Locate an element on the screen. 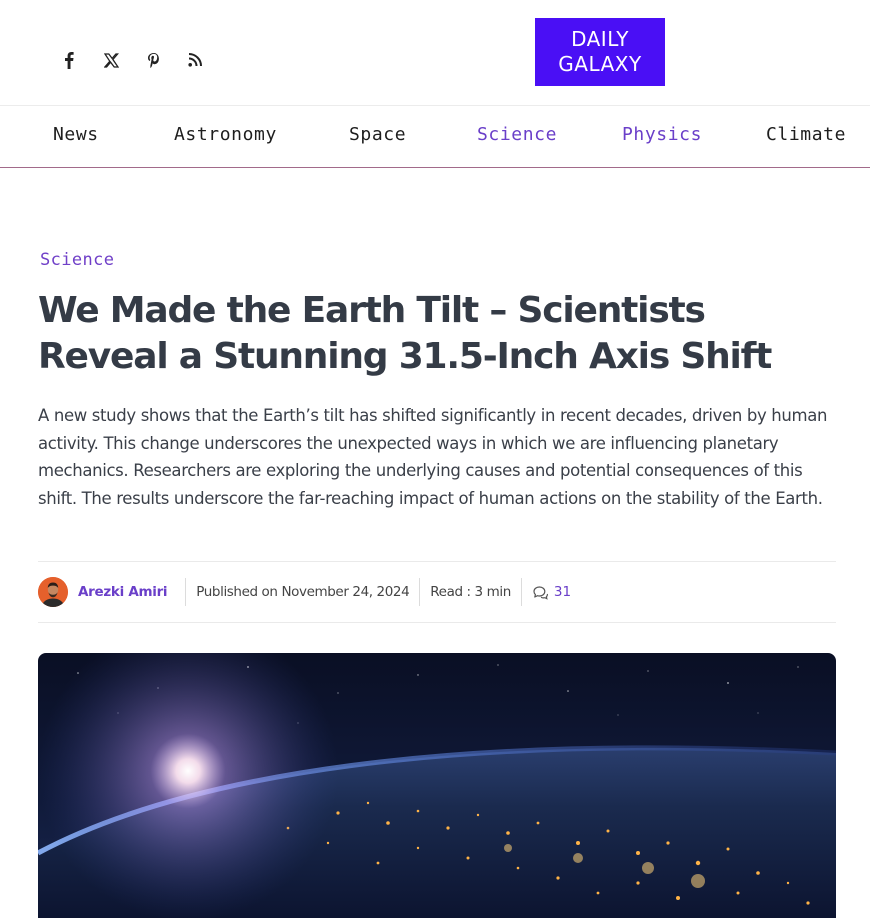 This screenshot has width=870, height=918. article-category: Science is located at coordinates (77, 260).